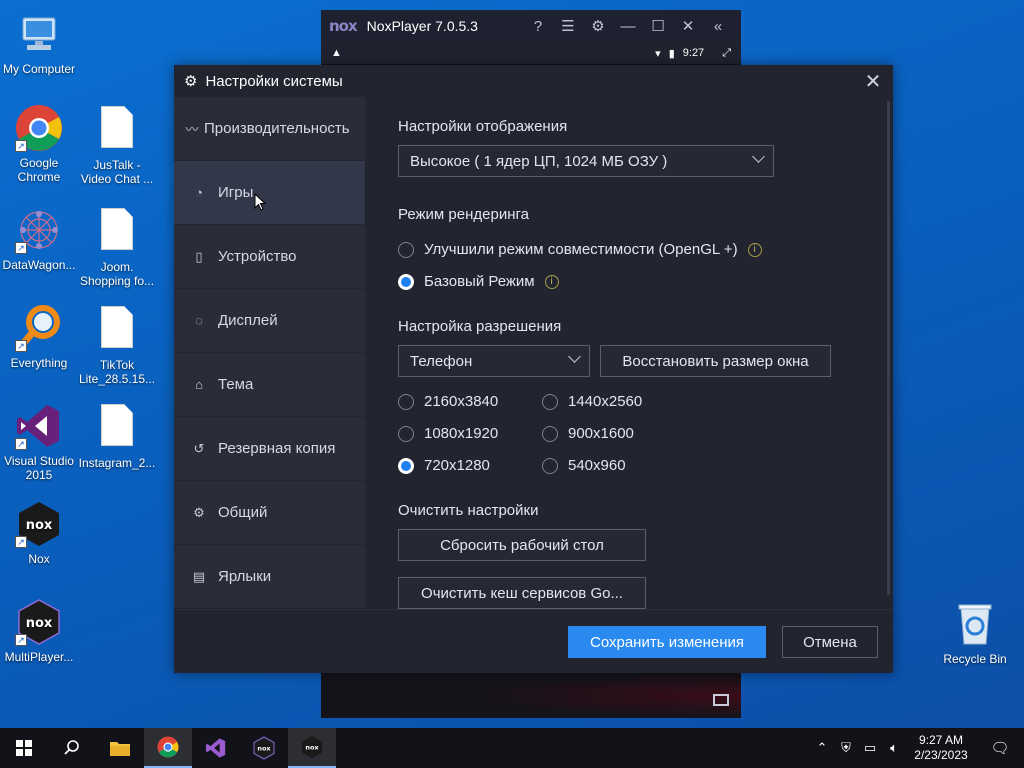 Image resolution: width=1024 pixels, height=768 pixels. What do you see at coordinates (120, 748) in the screenshot?
I see `taskbar-file-explorer` at bounding box center [120, 748].